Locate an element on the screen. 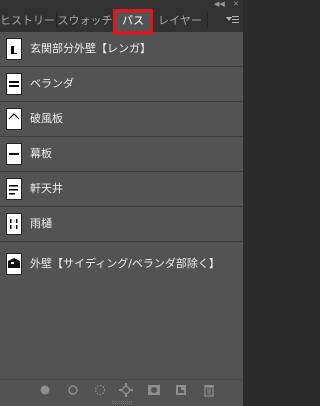  delete-path-icon is located at coordinates (209, 390).